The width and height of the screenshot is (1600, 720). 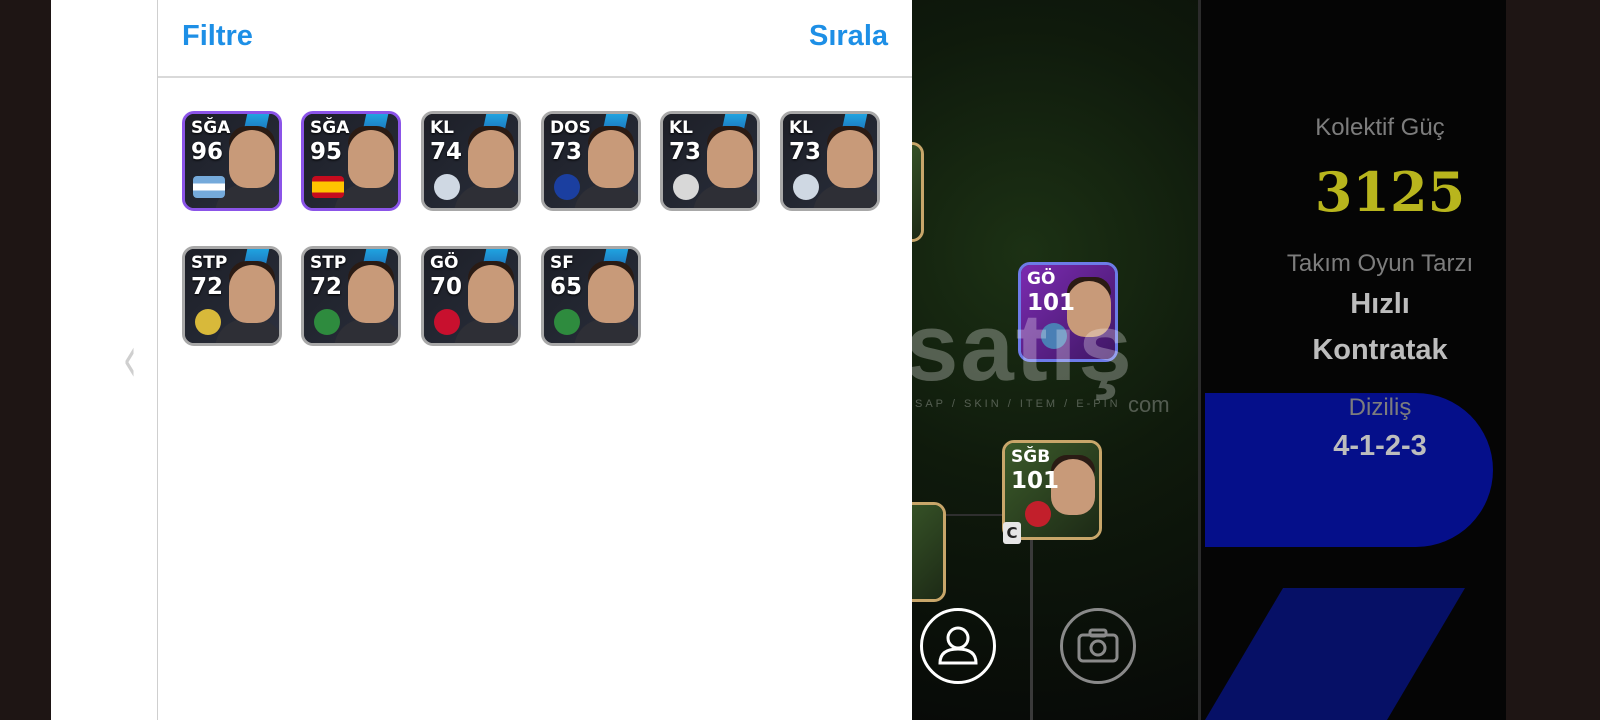 I want to click on formation-label: Diziliş, so click(x=1380, y=407).